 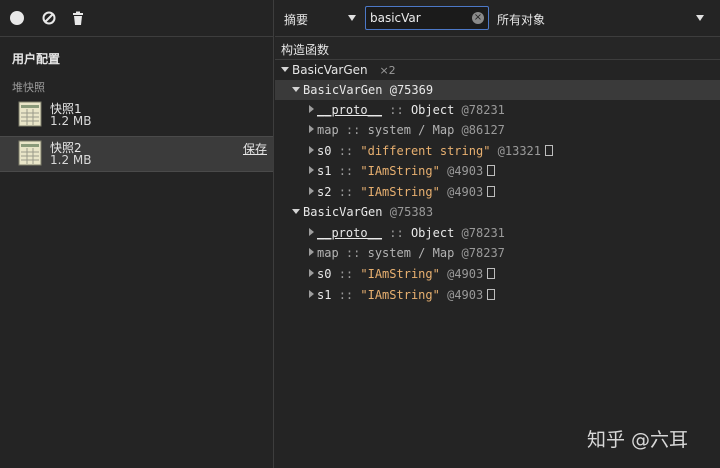 I want to click on objects-select: 所有对象, so click(x=605, y=18).